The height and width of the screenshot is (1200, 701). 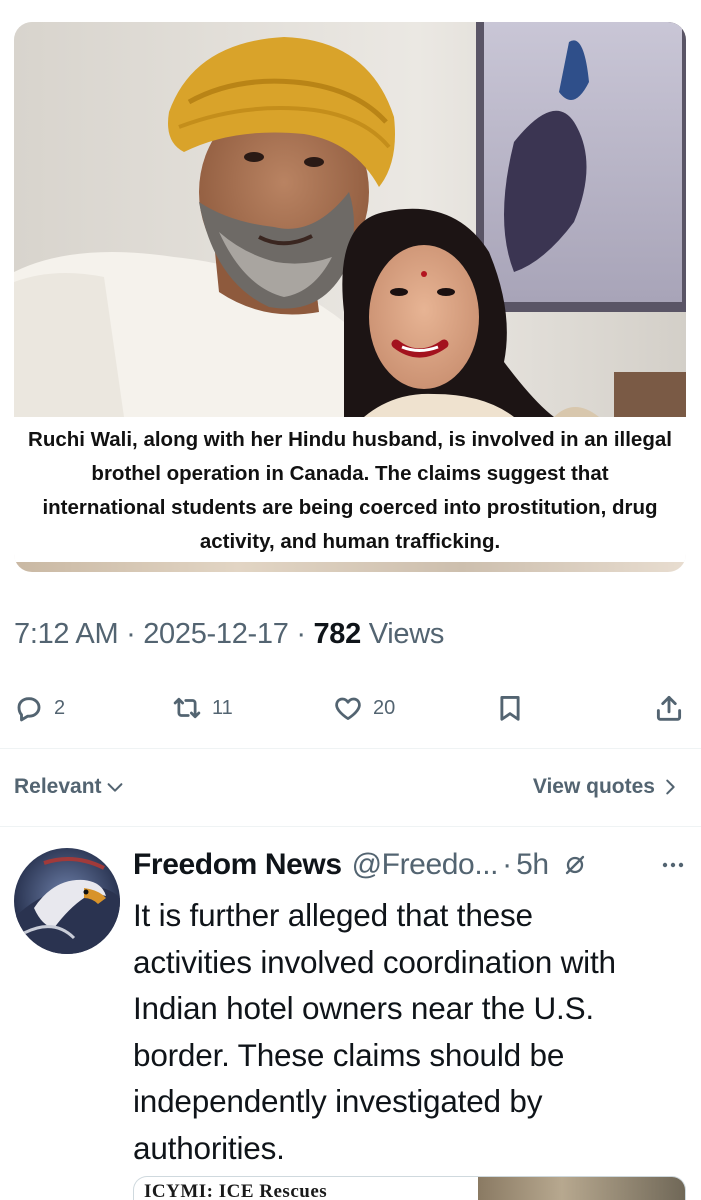 What do you see at coordinates (349, 1054) in the screenshot?
I see `reply-text-line: border. These claims should be` at bounding box center [349, 1054].